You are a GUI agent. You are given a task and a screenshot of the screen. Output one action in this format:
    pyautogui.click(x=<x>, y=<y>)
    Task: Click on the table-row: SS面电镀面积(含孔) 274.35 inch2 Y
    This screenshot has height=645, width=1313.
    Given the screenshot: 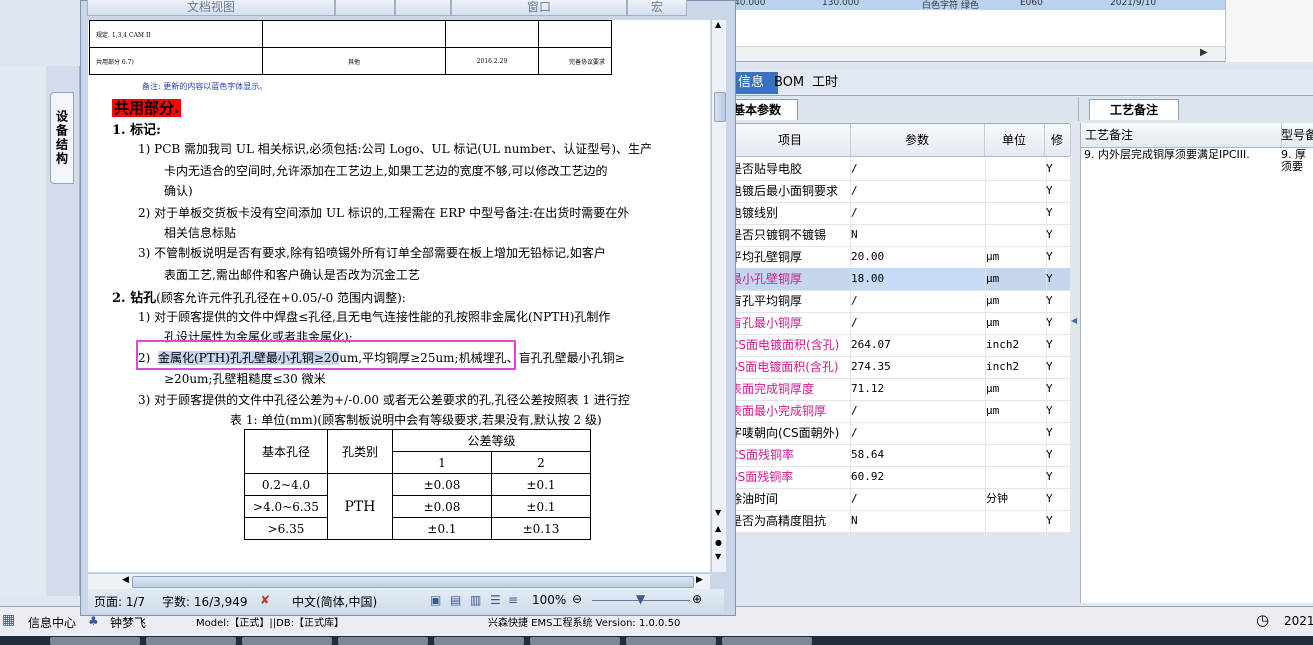 What is the action you would take?
    pyautogui.click(x=901, y=367)
    